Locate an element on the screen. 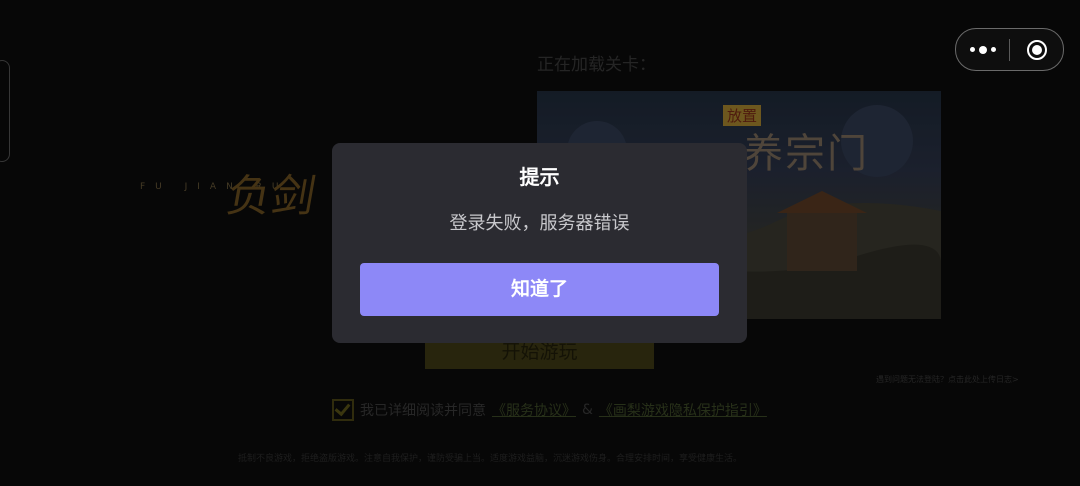 The height and width of the screenshot is (486, 1080). mini-program-capsule is located at coordinates (1009, 49).